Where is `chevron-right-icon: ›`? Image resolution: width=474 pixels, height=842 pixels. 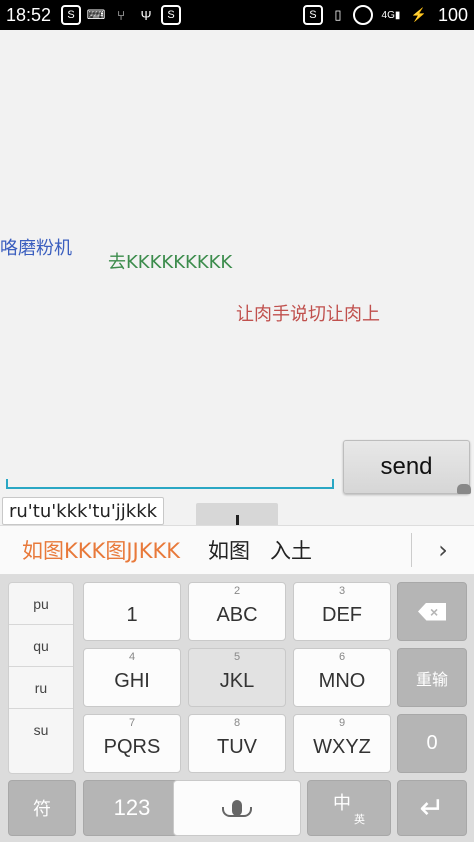
chevron-right-icon: › is located at coordinates (443, 550).